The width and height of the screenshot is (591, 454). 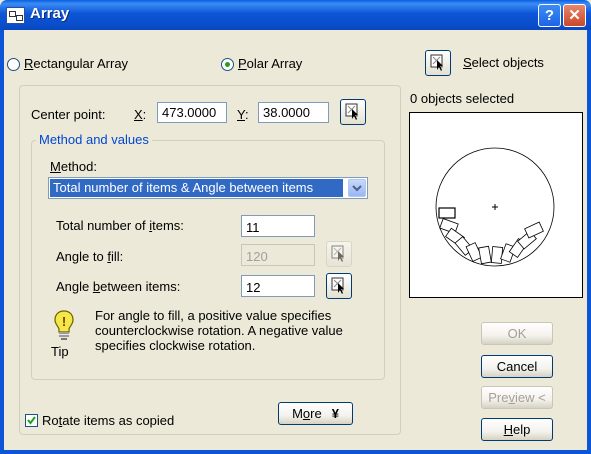 I want to click on dropdown-arrow-button, so click(x=357, y=188).